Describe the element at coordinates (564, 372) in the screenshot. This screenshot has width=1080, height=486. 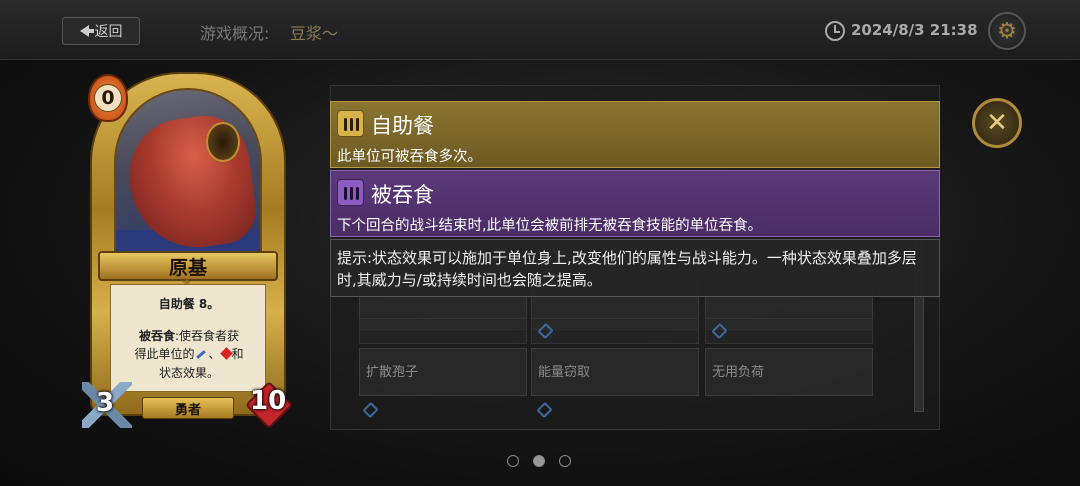
I see `table-cell-label: 能量窃取` at that location.